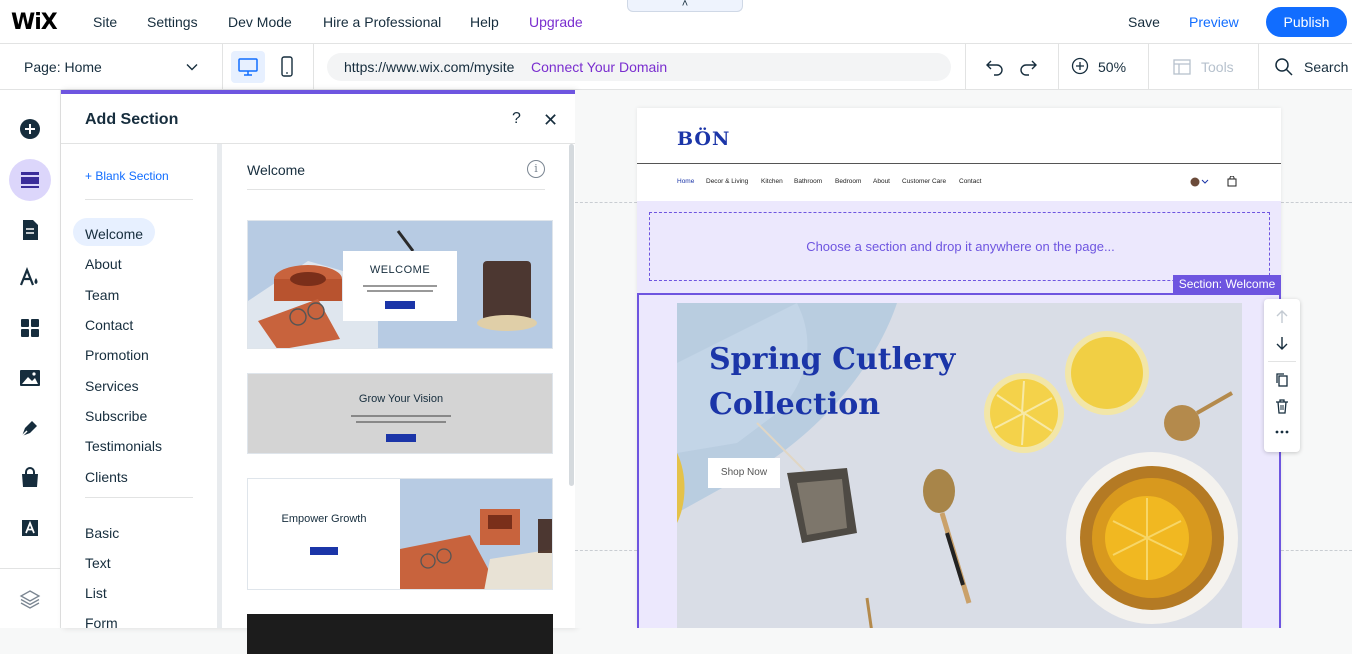 This screenshot has height=654, width=1352. I want to click on wix-logo: WiX, so click(34, 22).